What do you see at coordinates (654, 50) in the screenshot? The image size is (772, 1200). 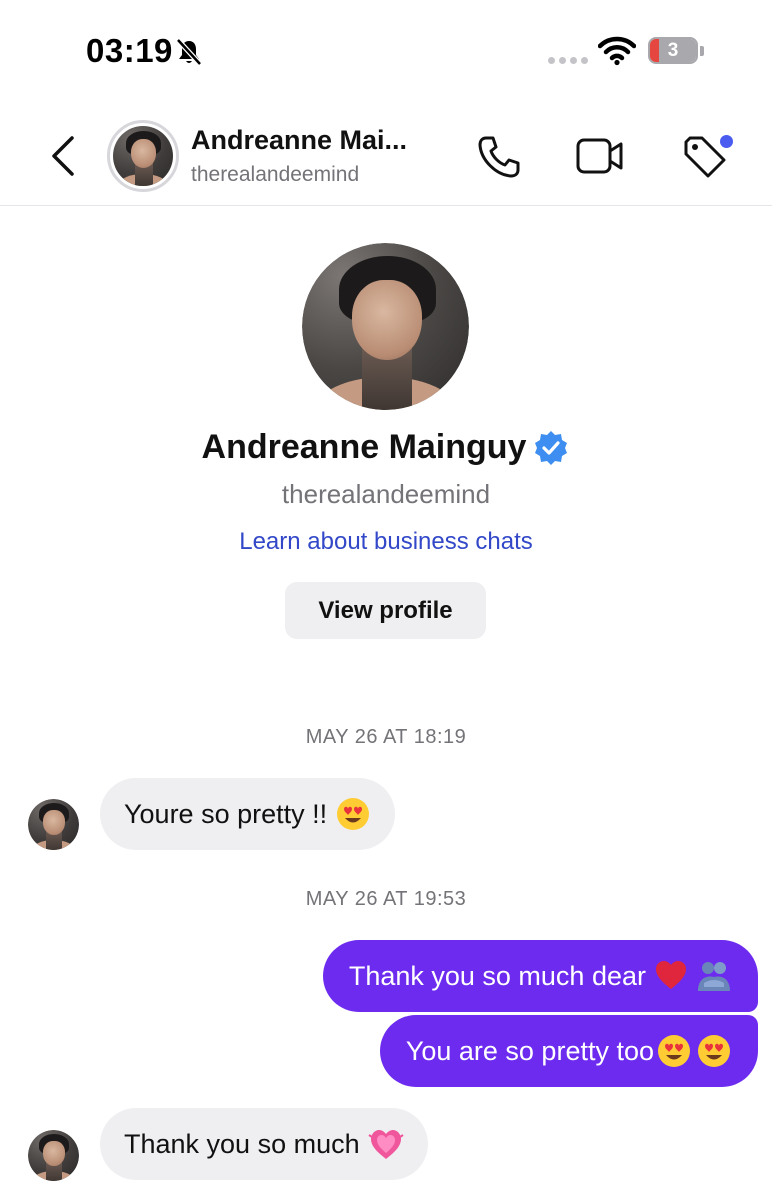 I see `battery-fill` at bounding box center [654, 50].